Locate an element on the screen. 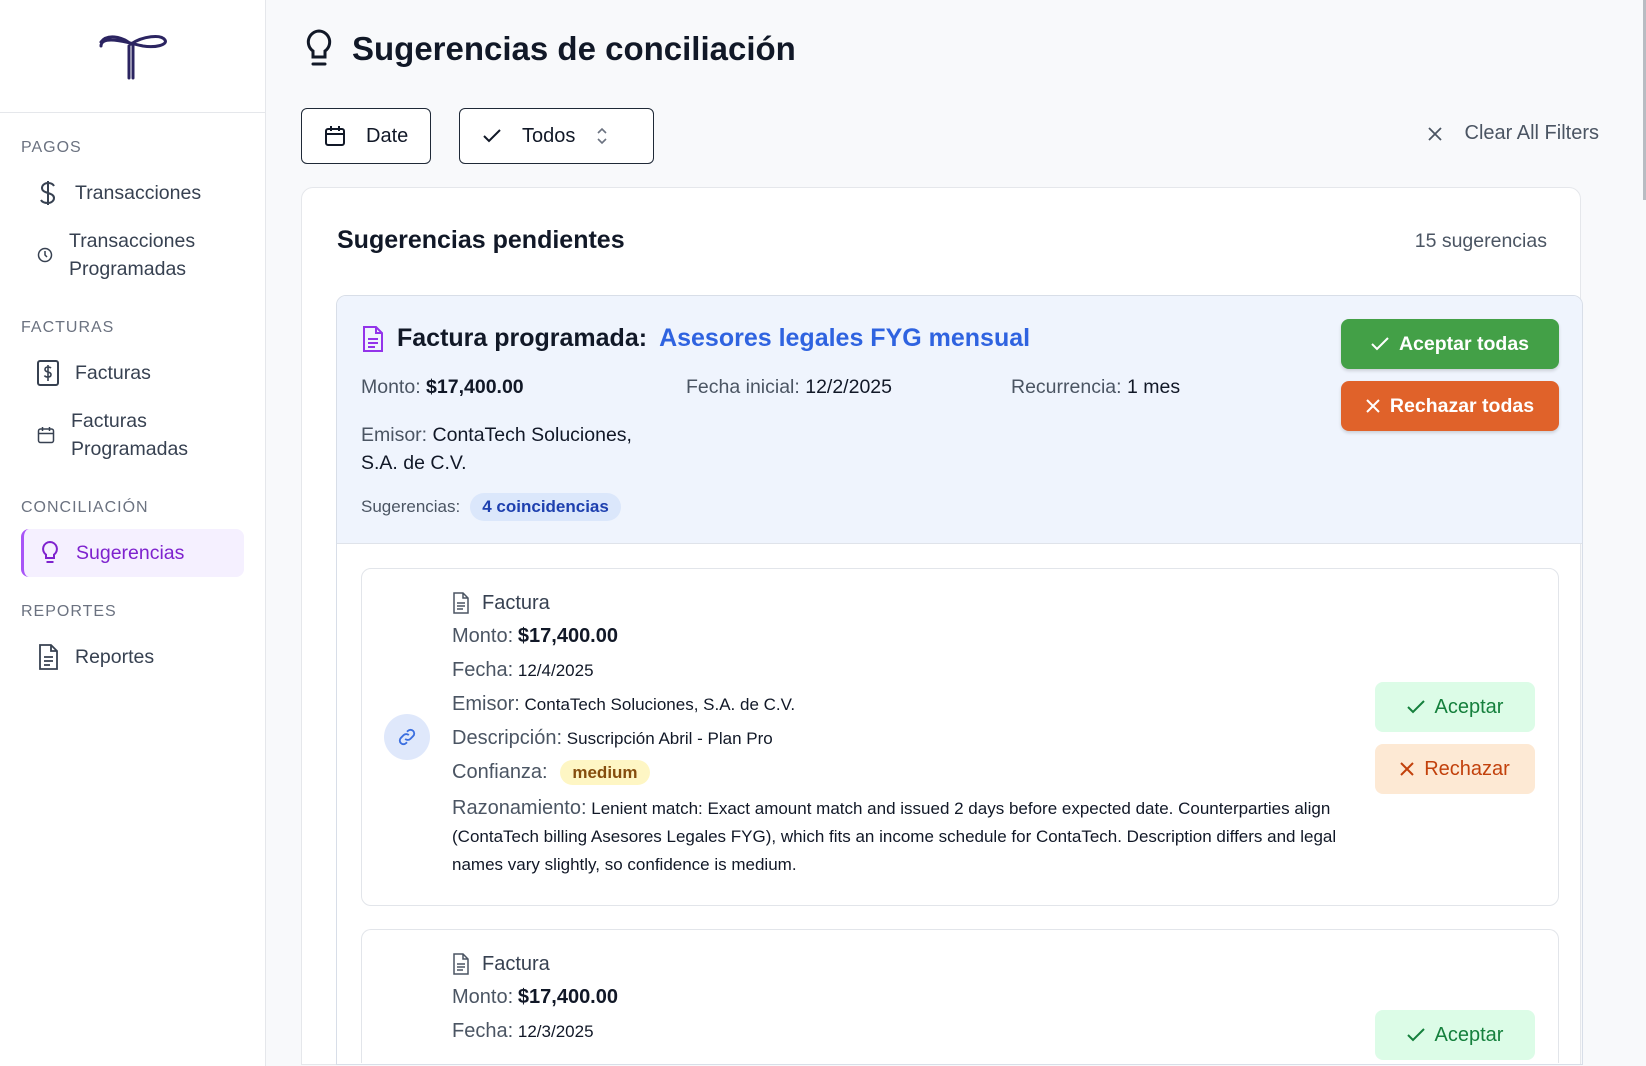 The image size is (1646, 1066). clock-icon is located at coordinates (45, 255).